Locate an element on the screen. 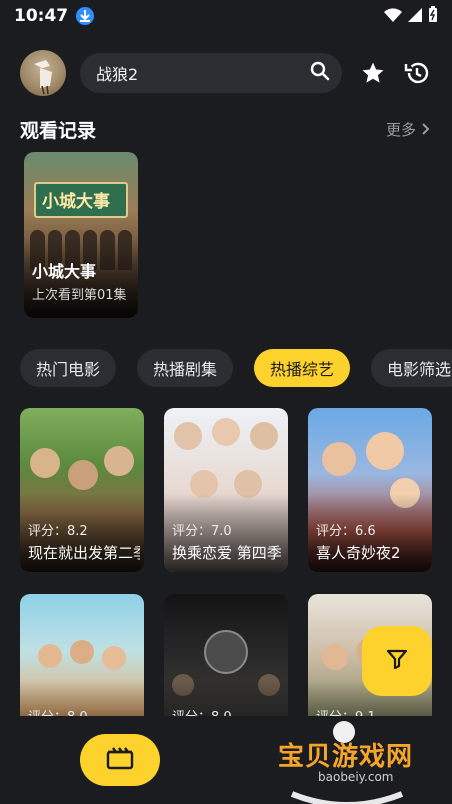  tab-hot-series: 热播剧集 is located at coordinates (185, 368).